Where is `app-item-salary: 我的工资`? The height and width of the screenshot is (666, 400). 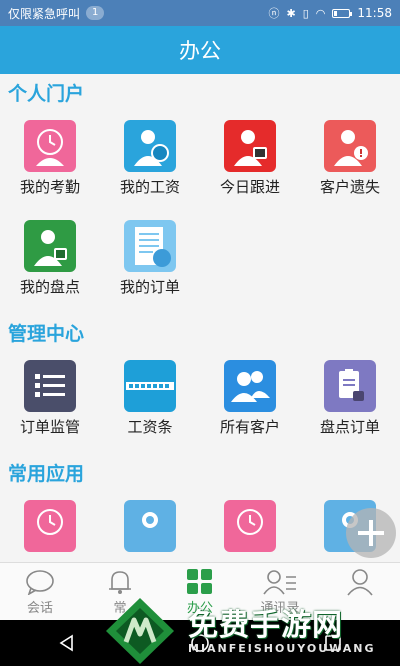
app-item-salary: 我的工资 is located at coordinates (150, 164).